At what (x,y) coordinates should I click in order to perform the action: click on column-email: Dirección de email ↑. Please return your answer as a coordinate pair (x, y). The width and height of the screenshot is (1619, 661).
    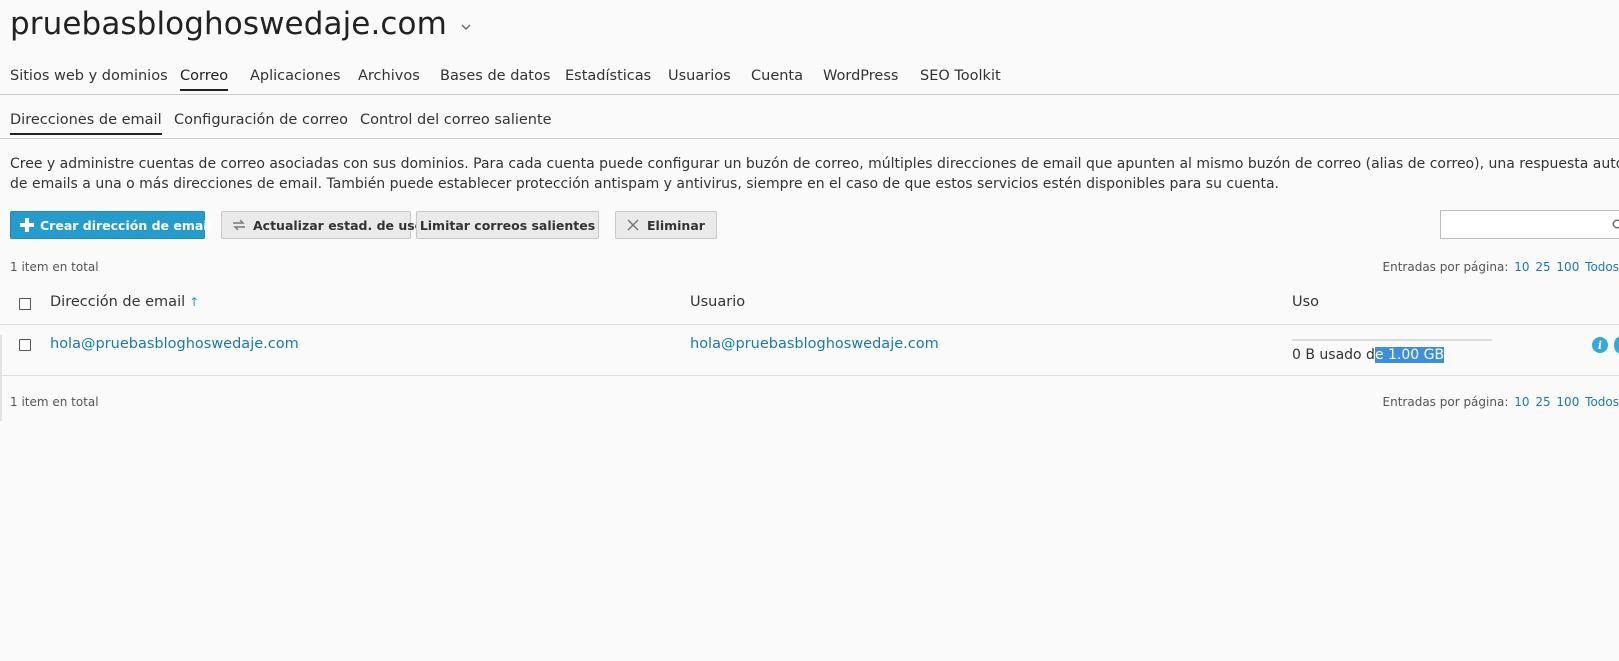
    Looking at the image, I should click on (124, 302).